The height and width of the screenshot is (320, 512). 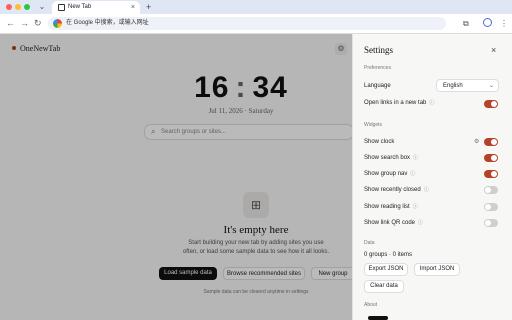 I want to click on reload-icon: ↻, so click(x=38, y=23).